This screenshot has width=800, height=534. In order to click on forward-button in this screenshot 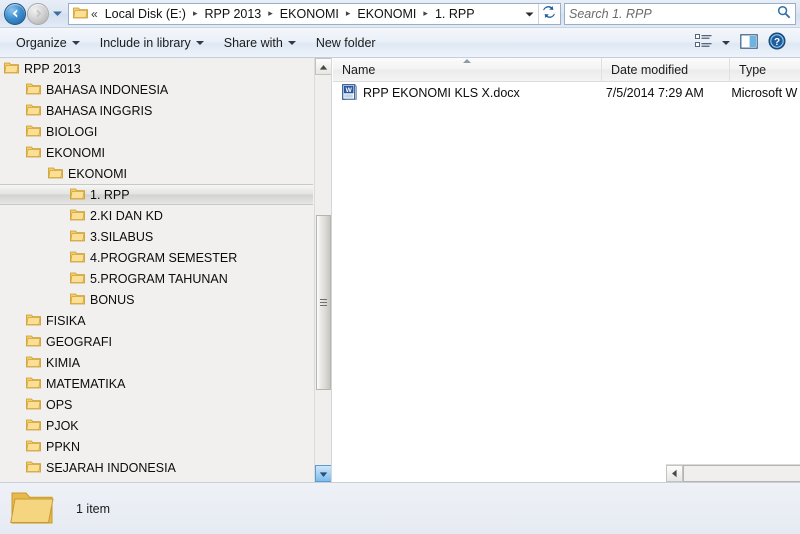, I will do `click(38, 13)`.